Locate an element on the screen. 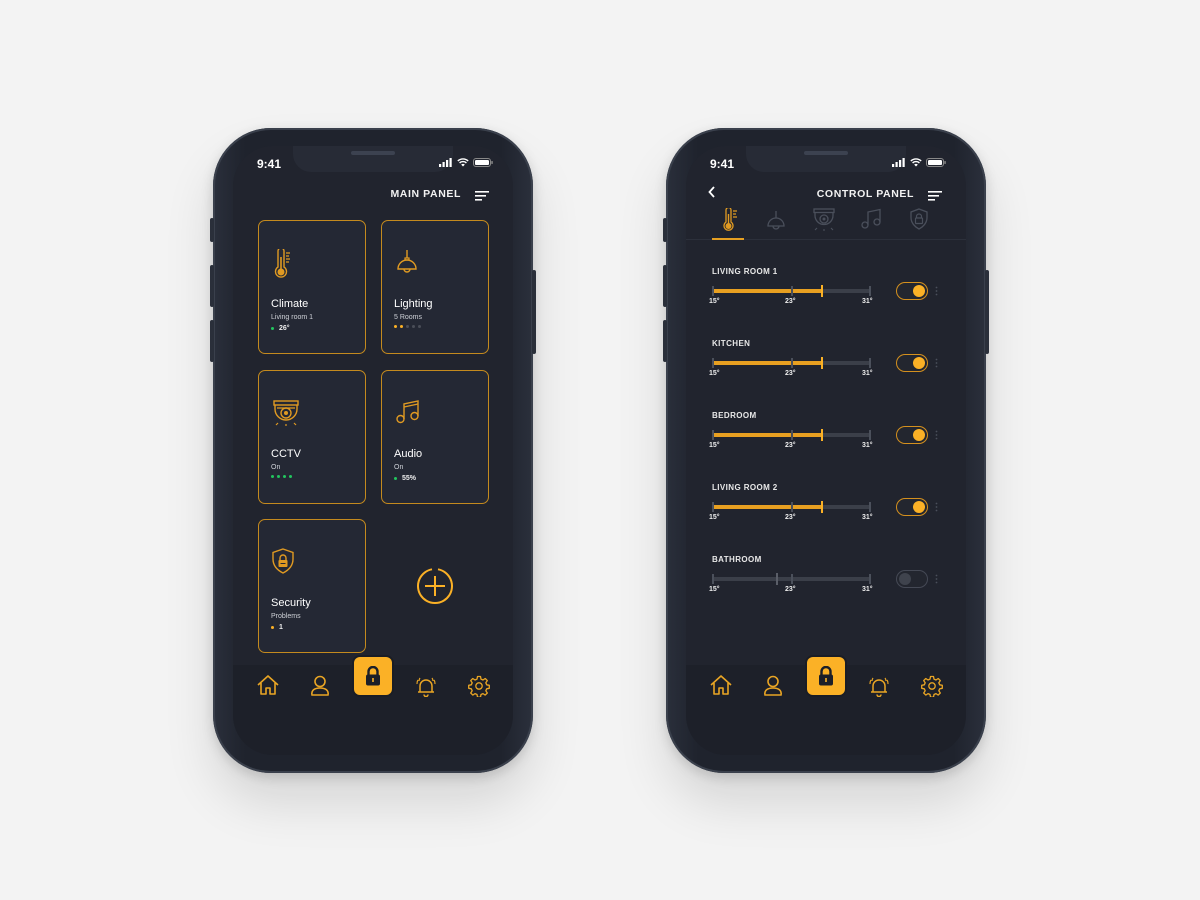  level-dot-on is located at coordinates (401, 326).